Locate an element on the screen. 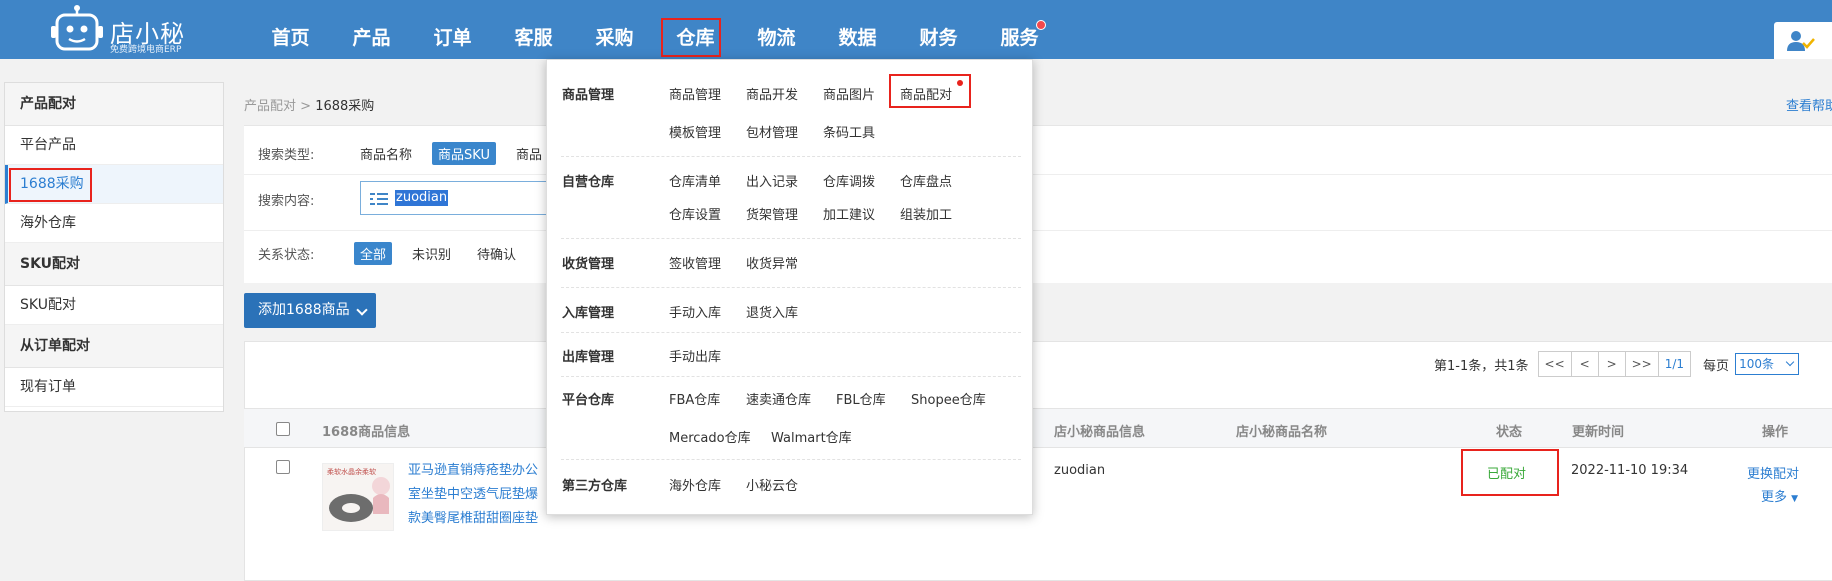 Image resolution: width=1832 pixels, height=581 pixels. menu-link-return-inbound: 退货入库 is located at coordinates (772, 311).